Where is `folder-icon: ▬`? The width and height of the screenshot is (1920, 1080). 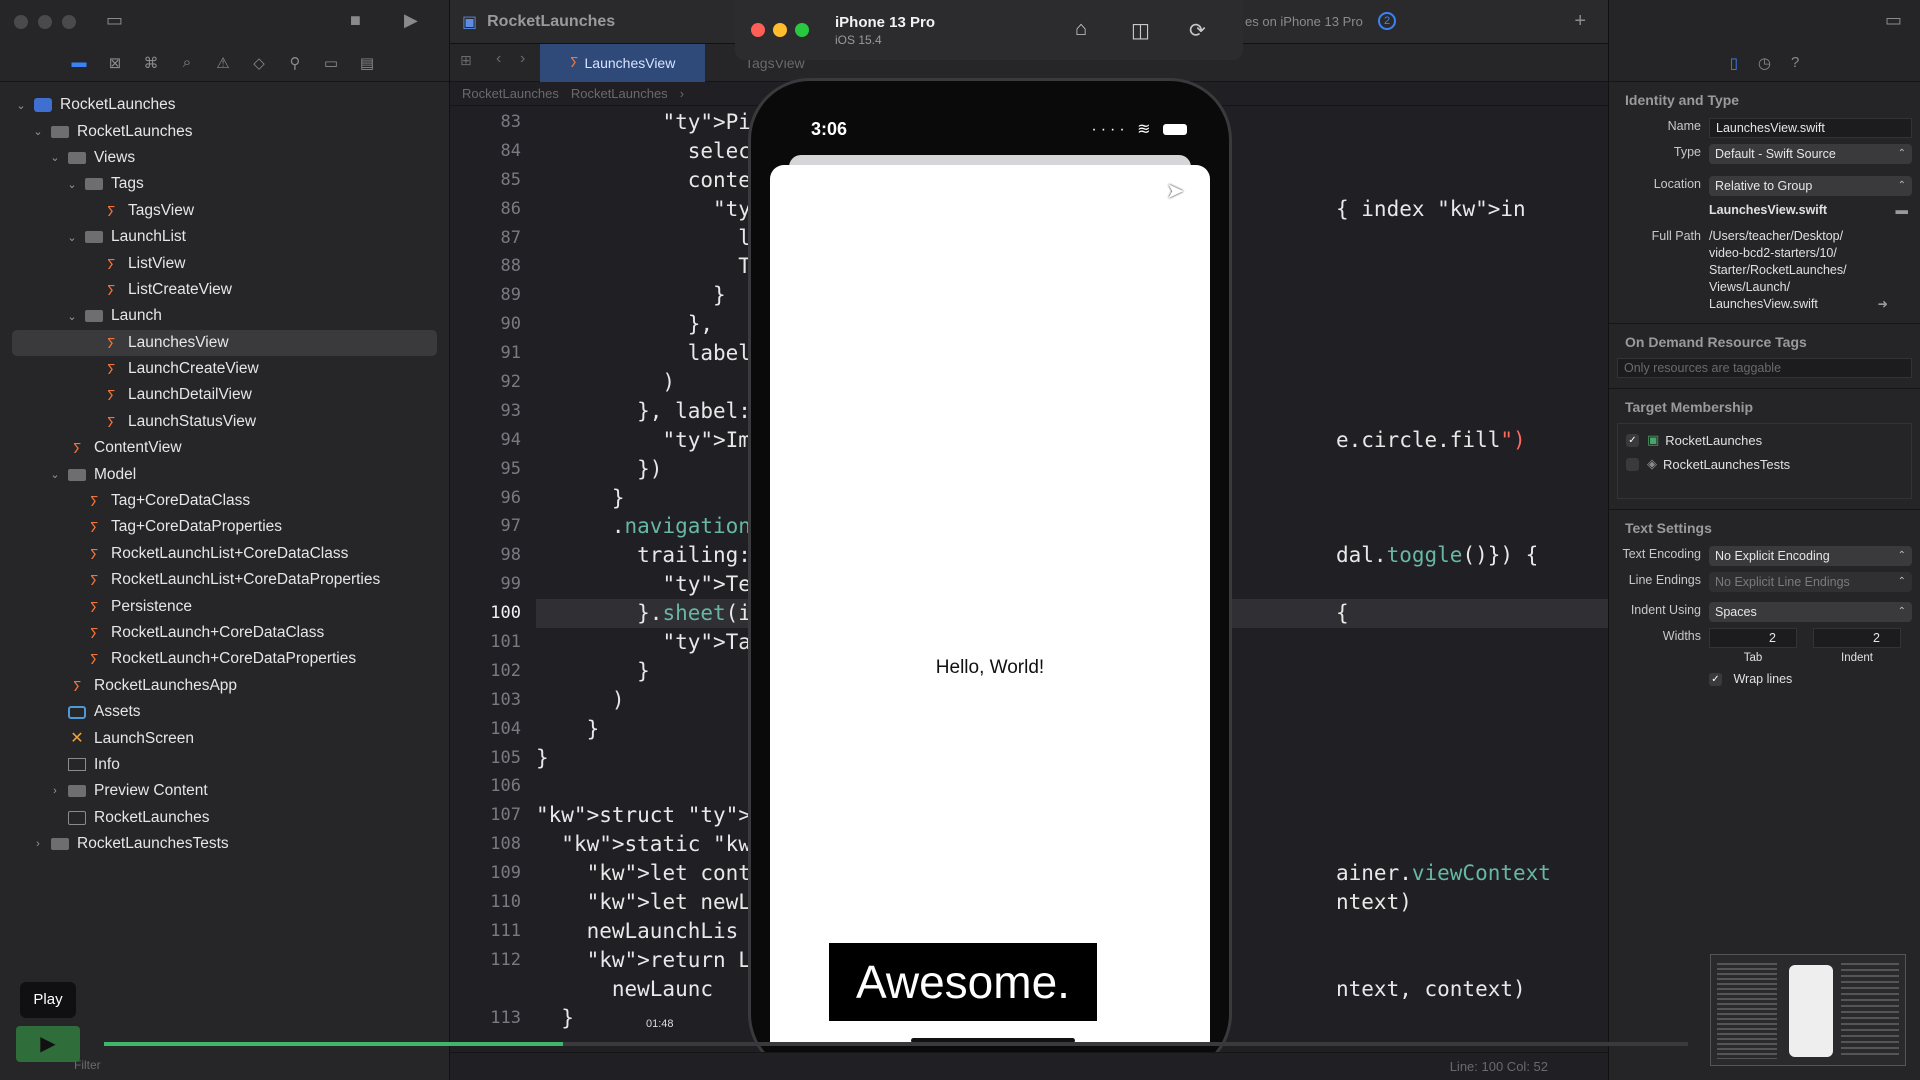 folder-icon: ▬ is located at coordinates (79, 62).